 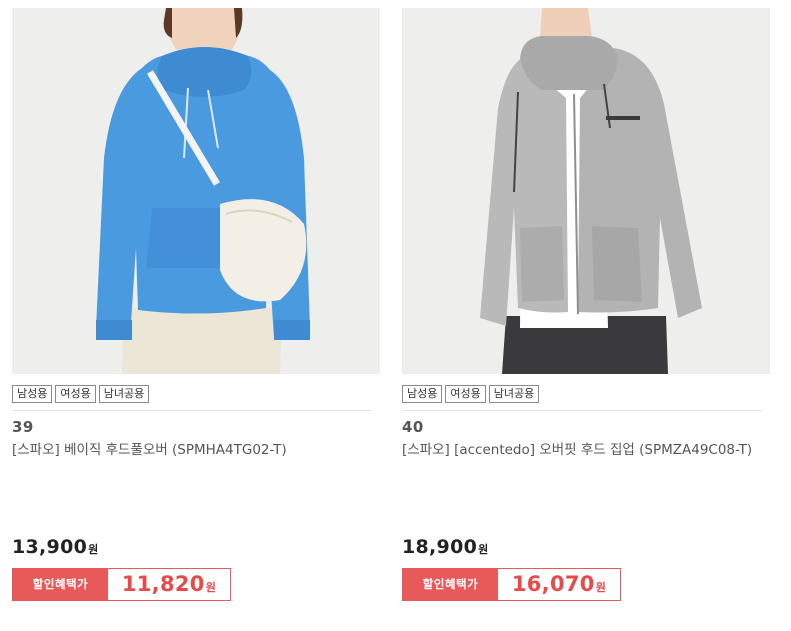 I want to click on sale-price-box: 할인혜택가 11,820원, so click(x=121, y=584).